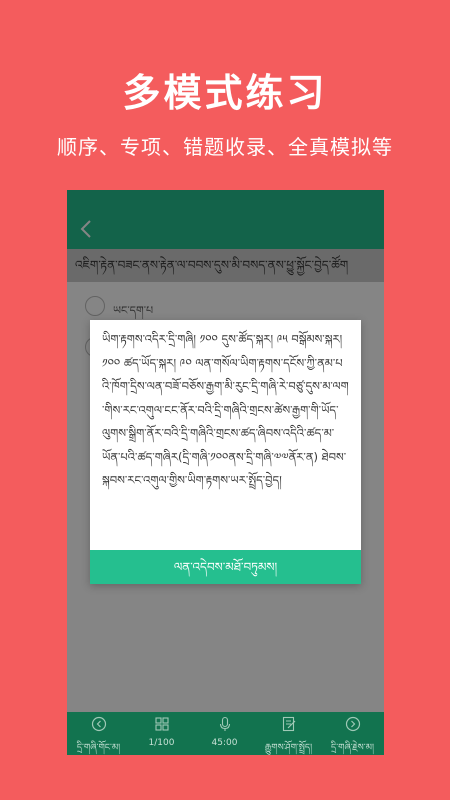 The image size is (450, 800). What do you see at coordinates (98, 748) in the screenshot?
I see `nav-label: དྲི་གཞི་གོང་མ།` at bounding box center [98, 748].